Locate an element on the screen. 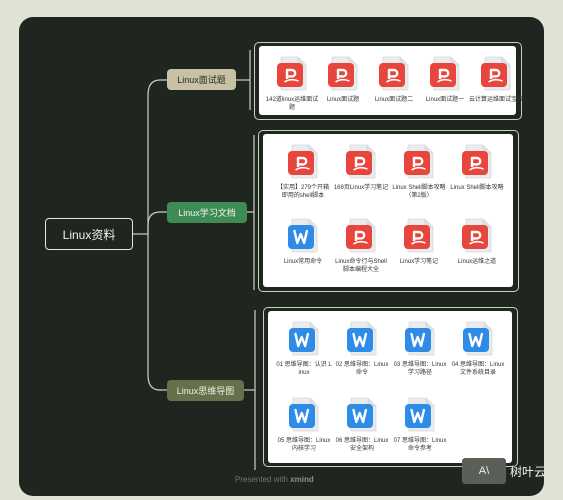  file-item: Linux命令行与Shell脚本编程大全 is located at coordinates (361, 245).